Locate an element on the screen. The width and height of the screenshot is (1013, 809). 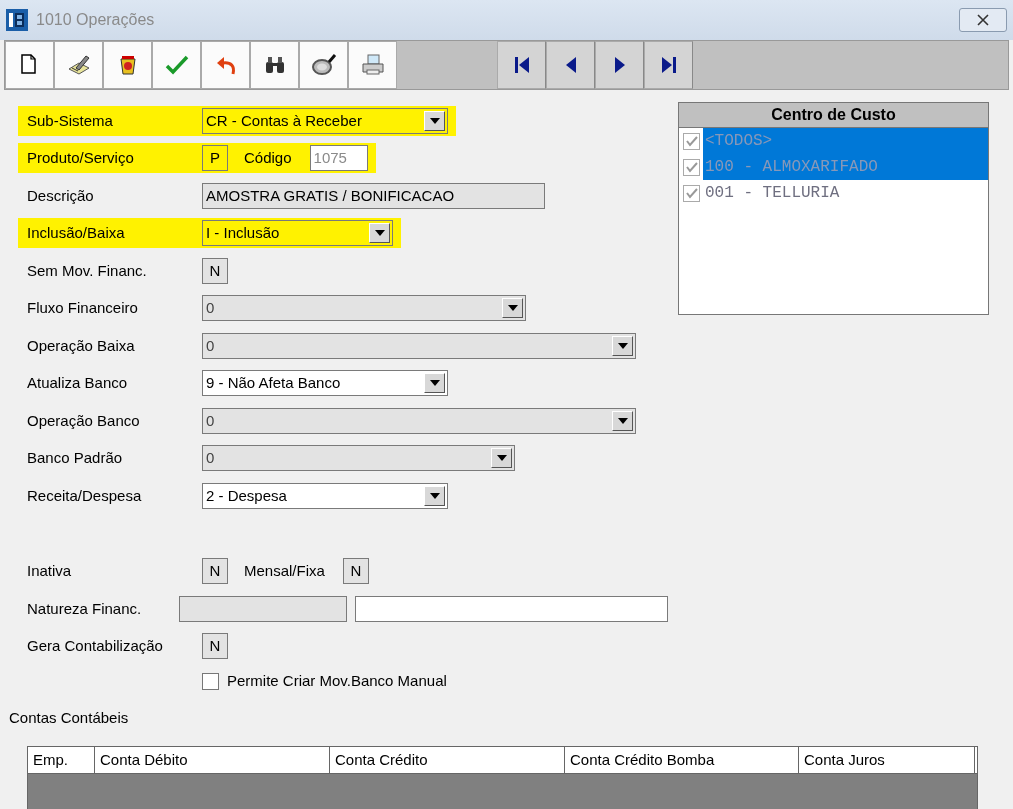
close-icon is located at coordinates (983, 20).